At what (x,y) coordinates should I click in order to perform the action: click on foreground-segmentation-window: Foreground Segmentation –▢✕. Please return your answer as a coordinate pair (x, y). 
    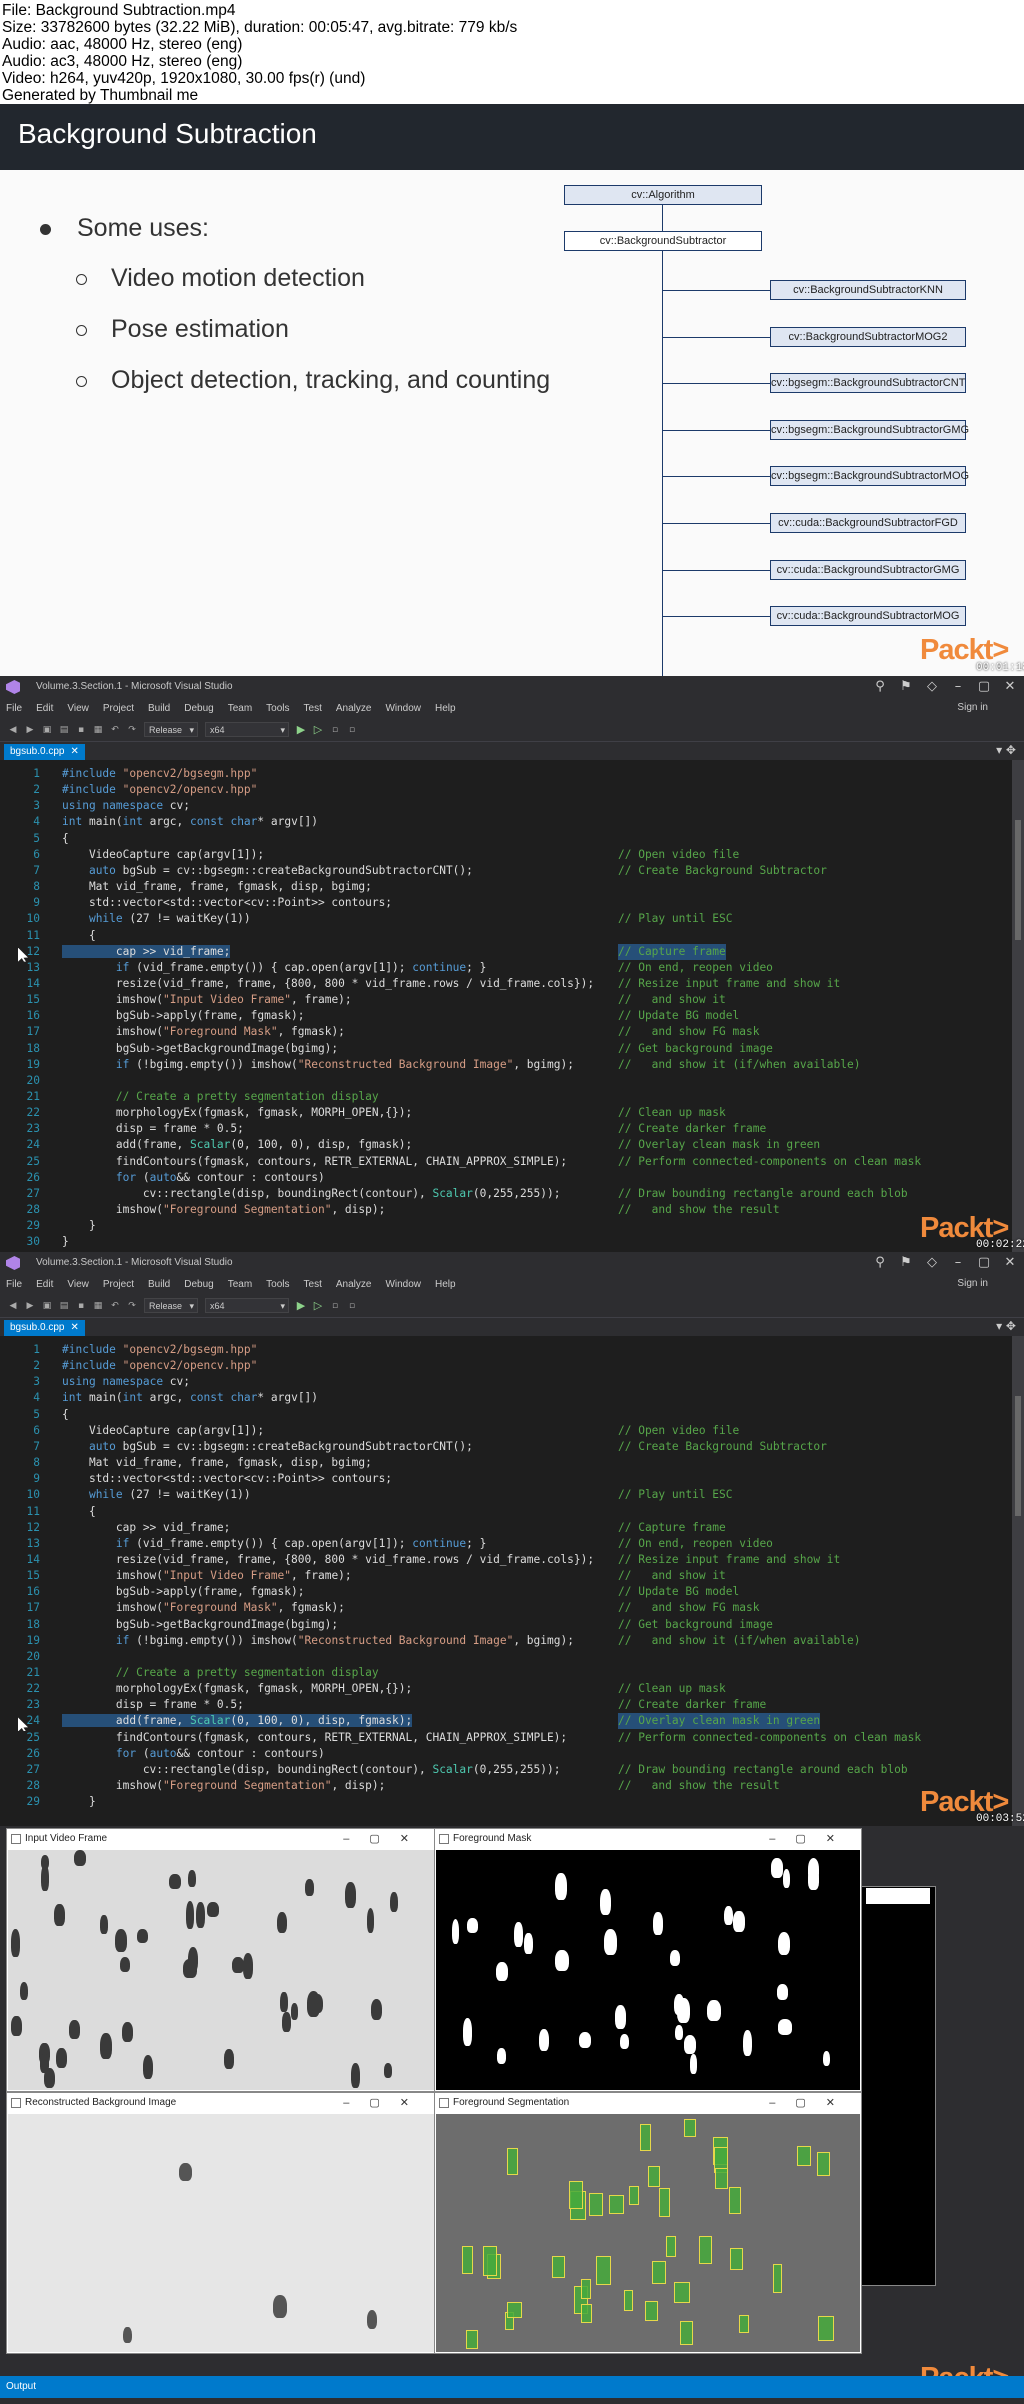
    Looking at the image, I should click on (648, 2223).